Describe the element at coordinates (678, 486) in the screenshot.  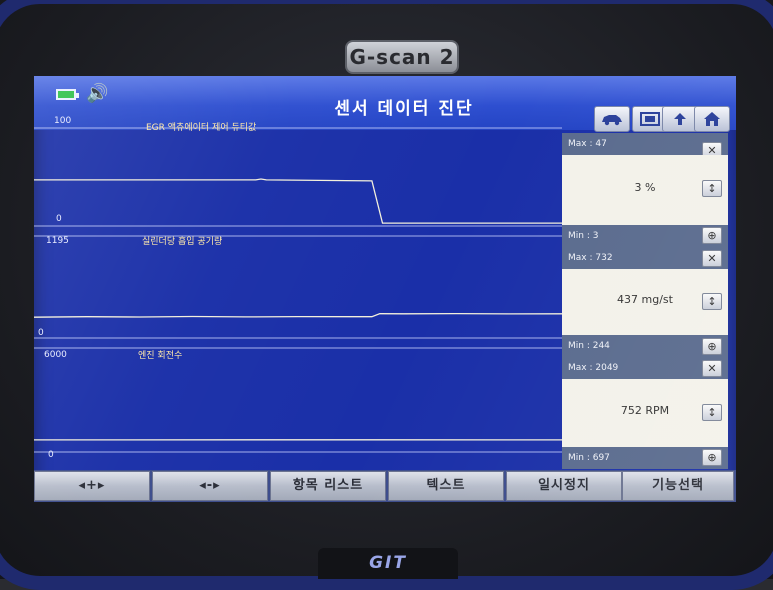
I see `function-select-button: 기능선택` at that location.